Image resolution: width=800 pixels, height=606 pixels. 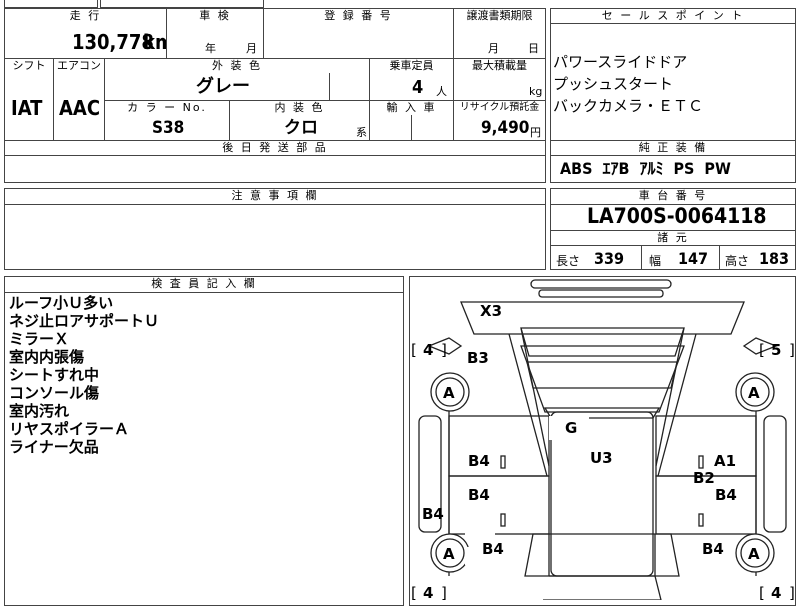 What do you see at coordinates (774, 258) in the screenshot?
I see `height-value: 183` at bounding box center [774, 258].